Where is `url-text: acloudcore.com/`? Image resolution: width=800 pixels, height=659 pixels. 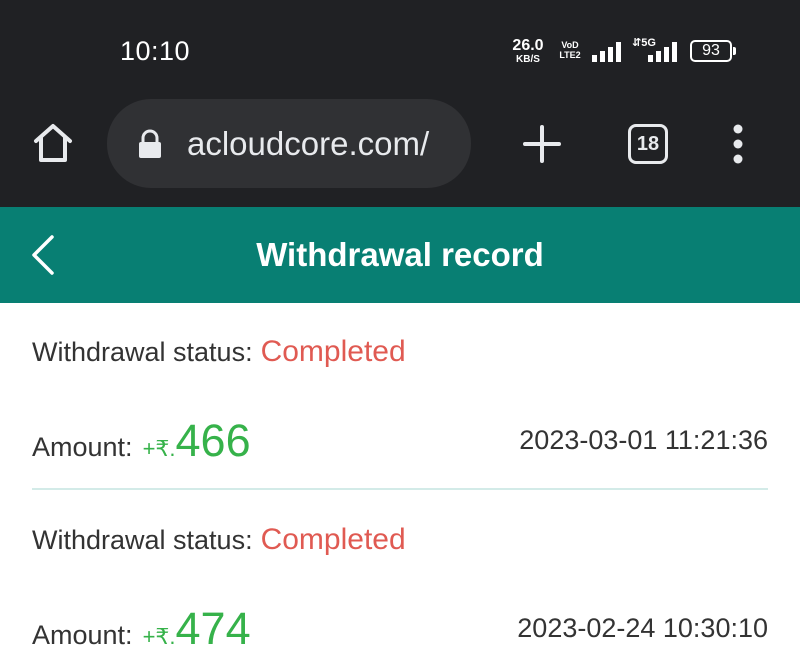 url-text: acloudcore.com/ is located at coordinates (308, 144).